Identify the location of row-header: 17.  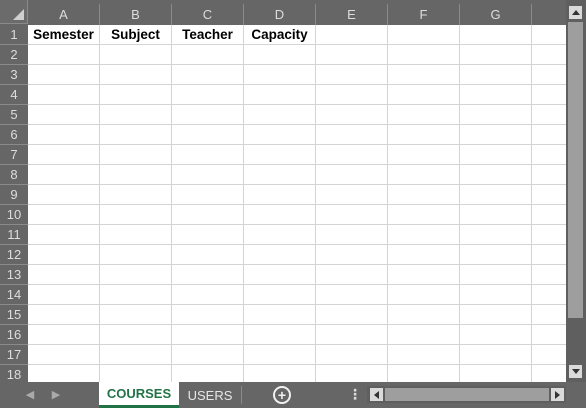
(14, 355).